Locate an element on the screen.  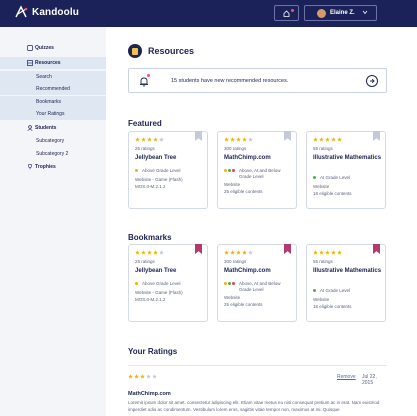
sidebar-item-students: Students is located at coordinates (53, 128).